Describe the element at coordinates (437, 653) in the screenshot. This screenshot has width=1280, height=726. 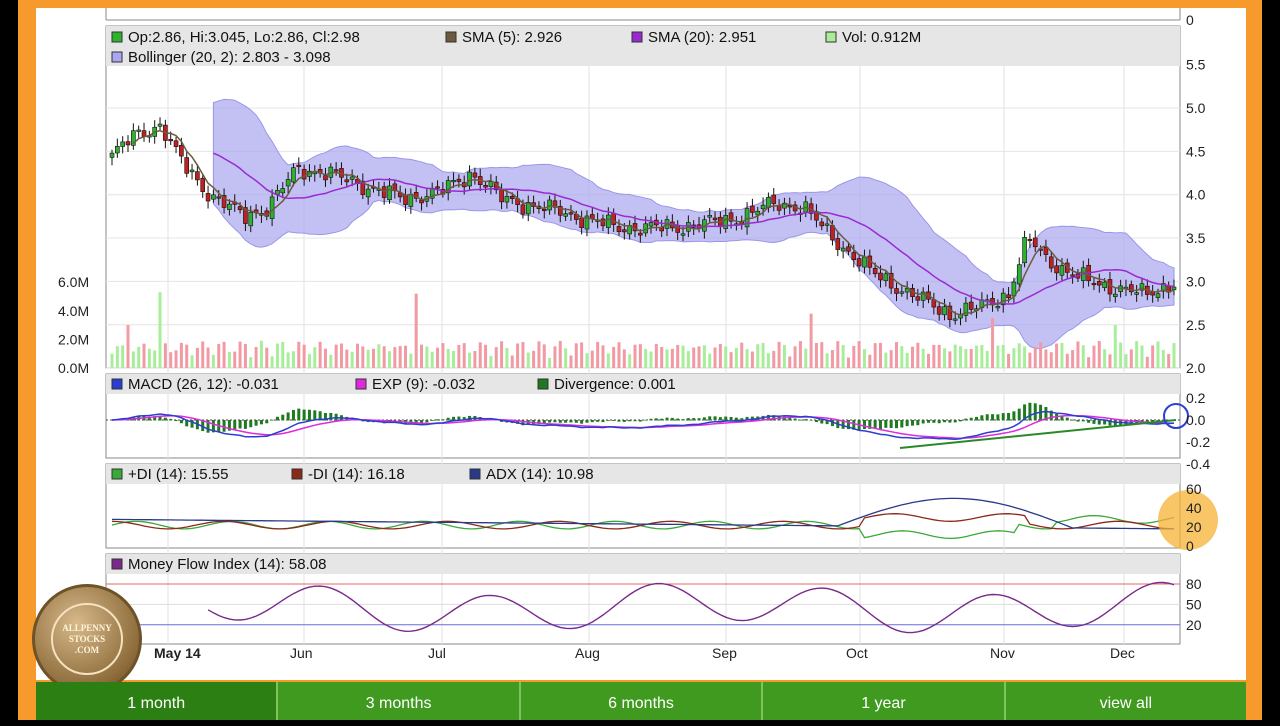
I see `x-tick-label: Jul` at that location.